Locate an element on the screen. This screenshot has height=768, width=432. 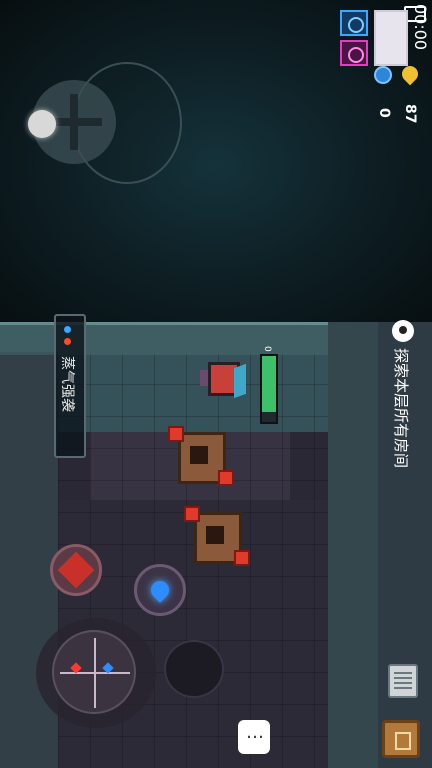
treasure-chest-icon is located at coordinates (401, 739).